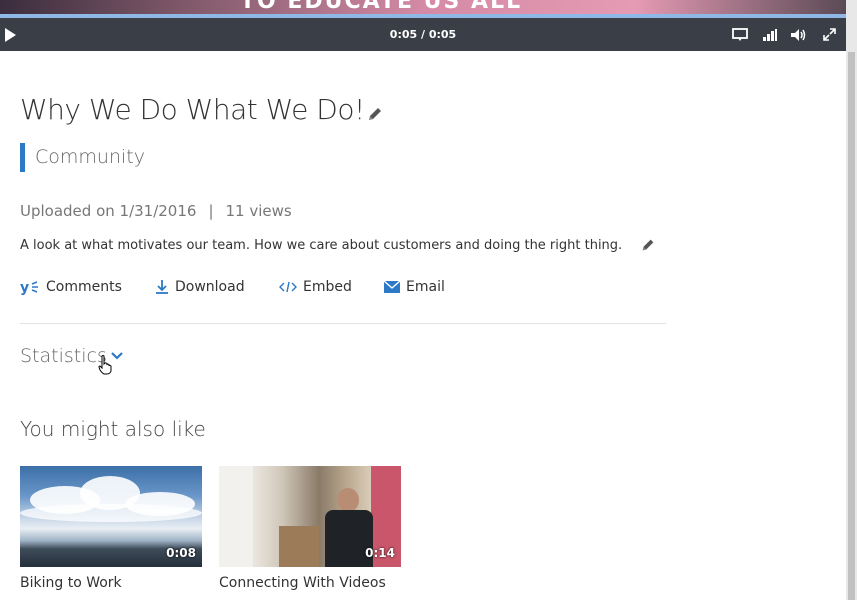 The image size is (857, 600). I want to click on email-label: Email, so click(425, 287).